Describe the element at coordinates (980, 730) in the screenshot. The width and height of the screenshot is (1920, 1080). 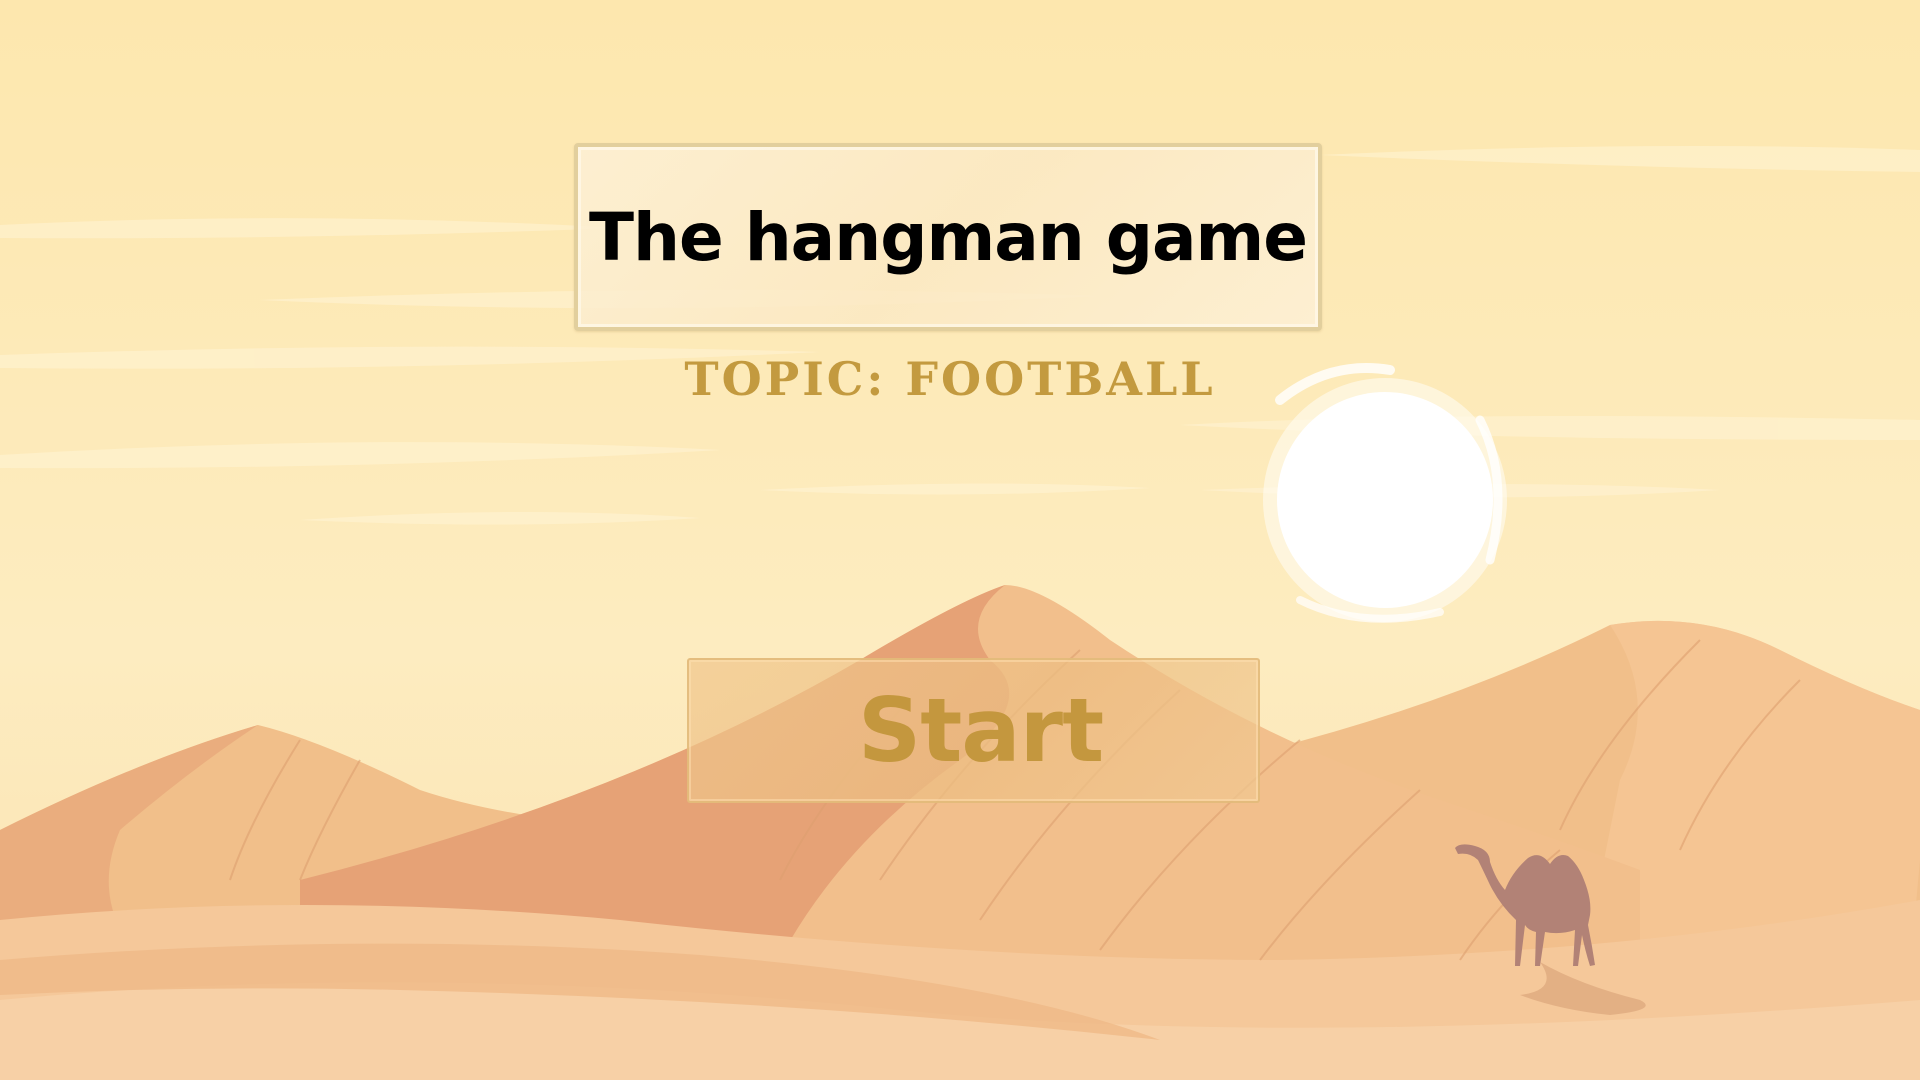
I see `start-button-label: Start` at that location.